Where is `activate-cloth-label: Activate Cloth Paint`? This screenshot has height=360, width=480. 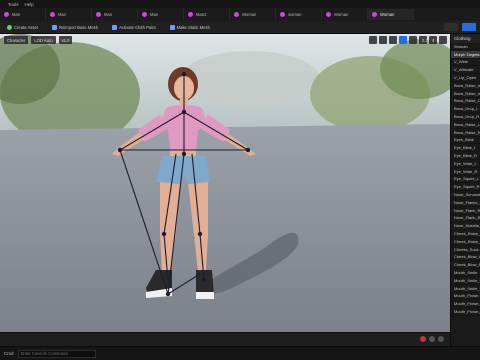
activate-cloth-label: Activate Cloth Paint is located at coordinates (137, 27).